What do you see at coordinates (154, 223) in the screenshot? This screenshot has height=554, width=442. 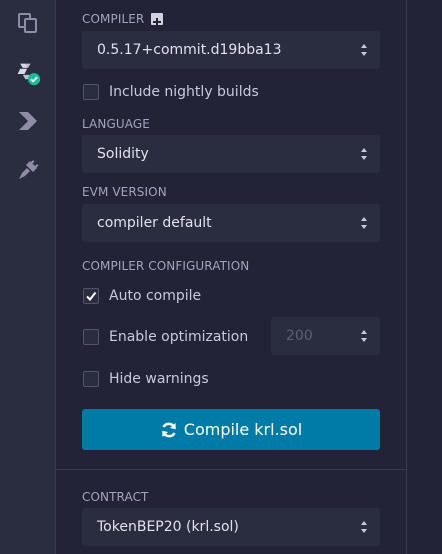 I see `evm-version-value: compiler default` at bounding box center [154, 223].